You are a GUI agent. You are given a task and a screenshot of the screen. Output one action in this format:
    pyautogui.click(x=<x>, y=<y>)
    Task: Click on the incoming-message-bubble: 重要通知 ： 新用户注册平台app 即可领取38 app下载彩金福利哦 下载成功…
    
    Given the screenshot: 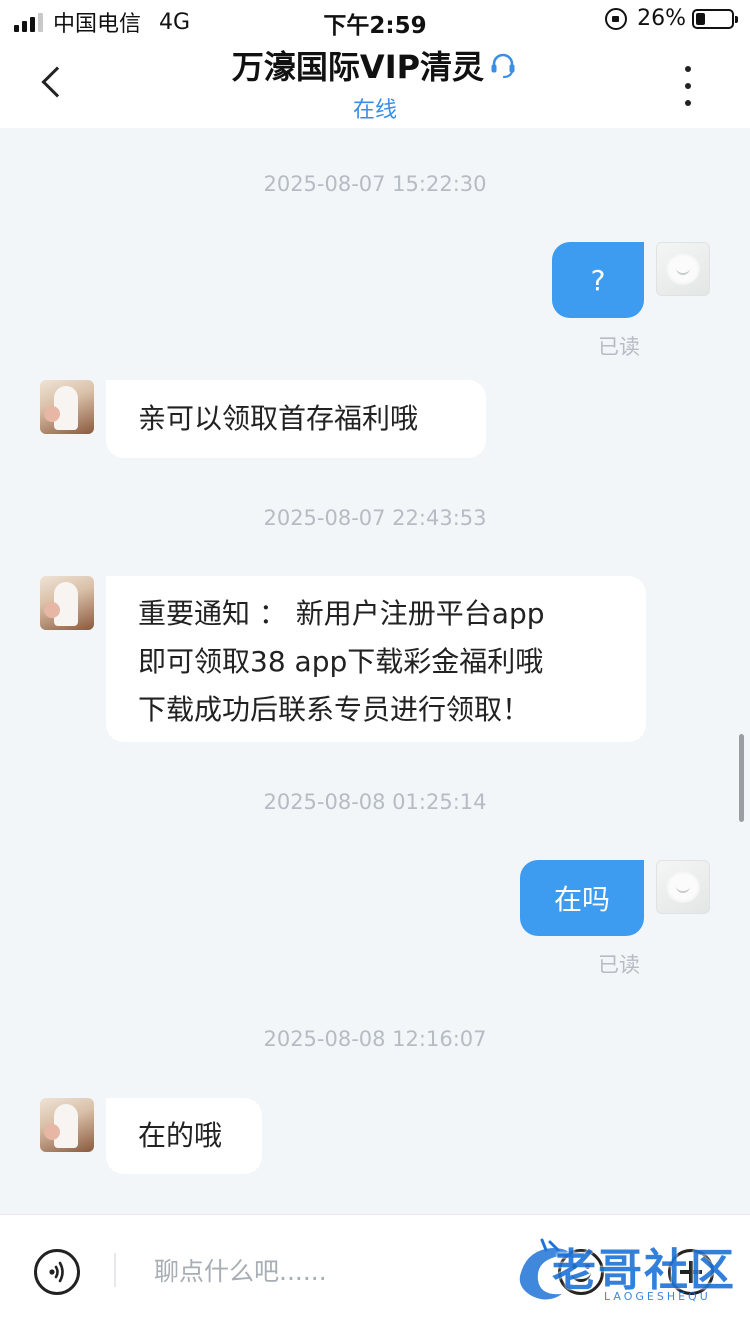 What is the action you would take?
    pyautogui.click(x=376, y=659)
    